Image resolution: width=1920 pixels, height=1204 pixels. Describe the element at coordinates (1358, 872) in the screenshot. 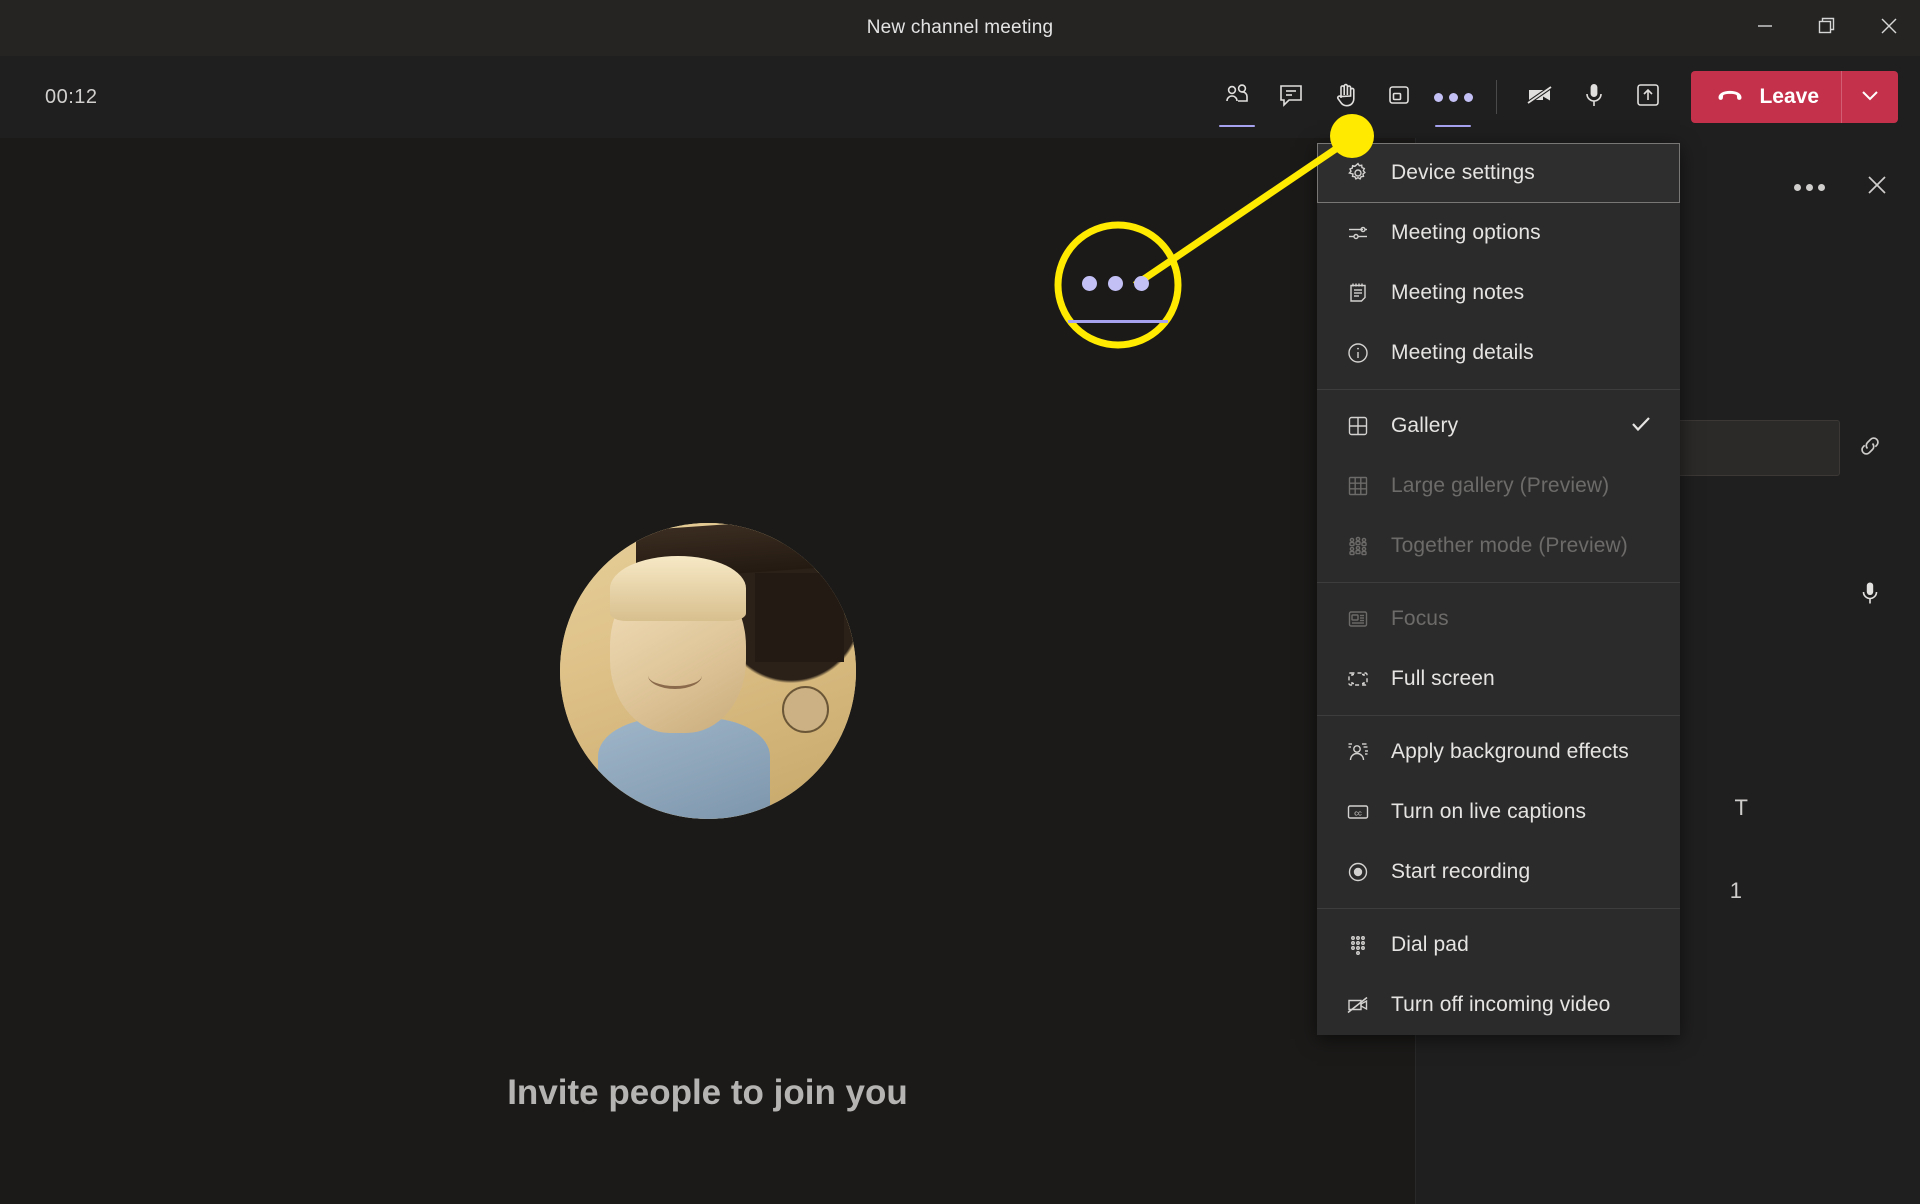

I see `record-icon` at that location.